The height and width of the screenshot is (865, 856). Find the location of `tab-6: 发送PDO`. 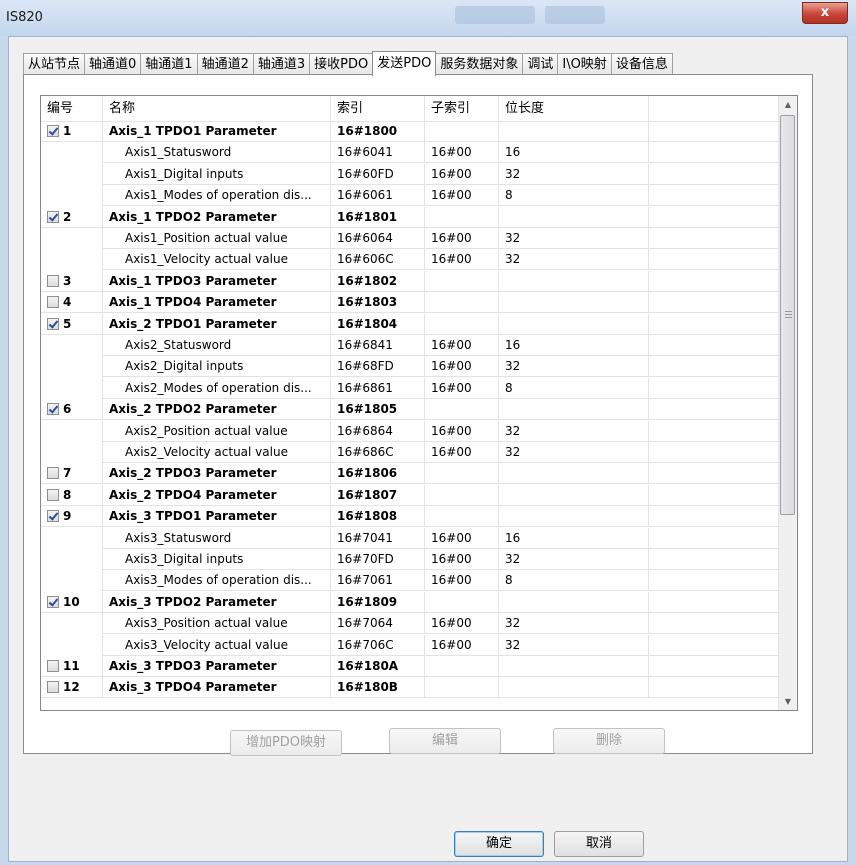

tab-6: 发送PDO is located at coordinates (404, 63).